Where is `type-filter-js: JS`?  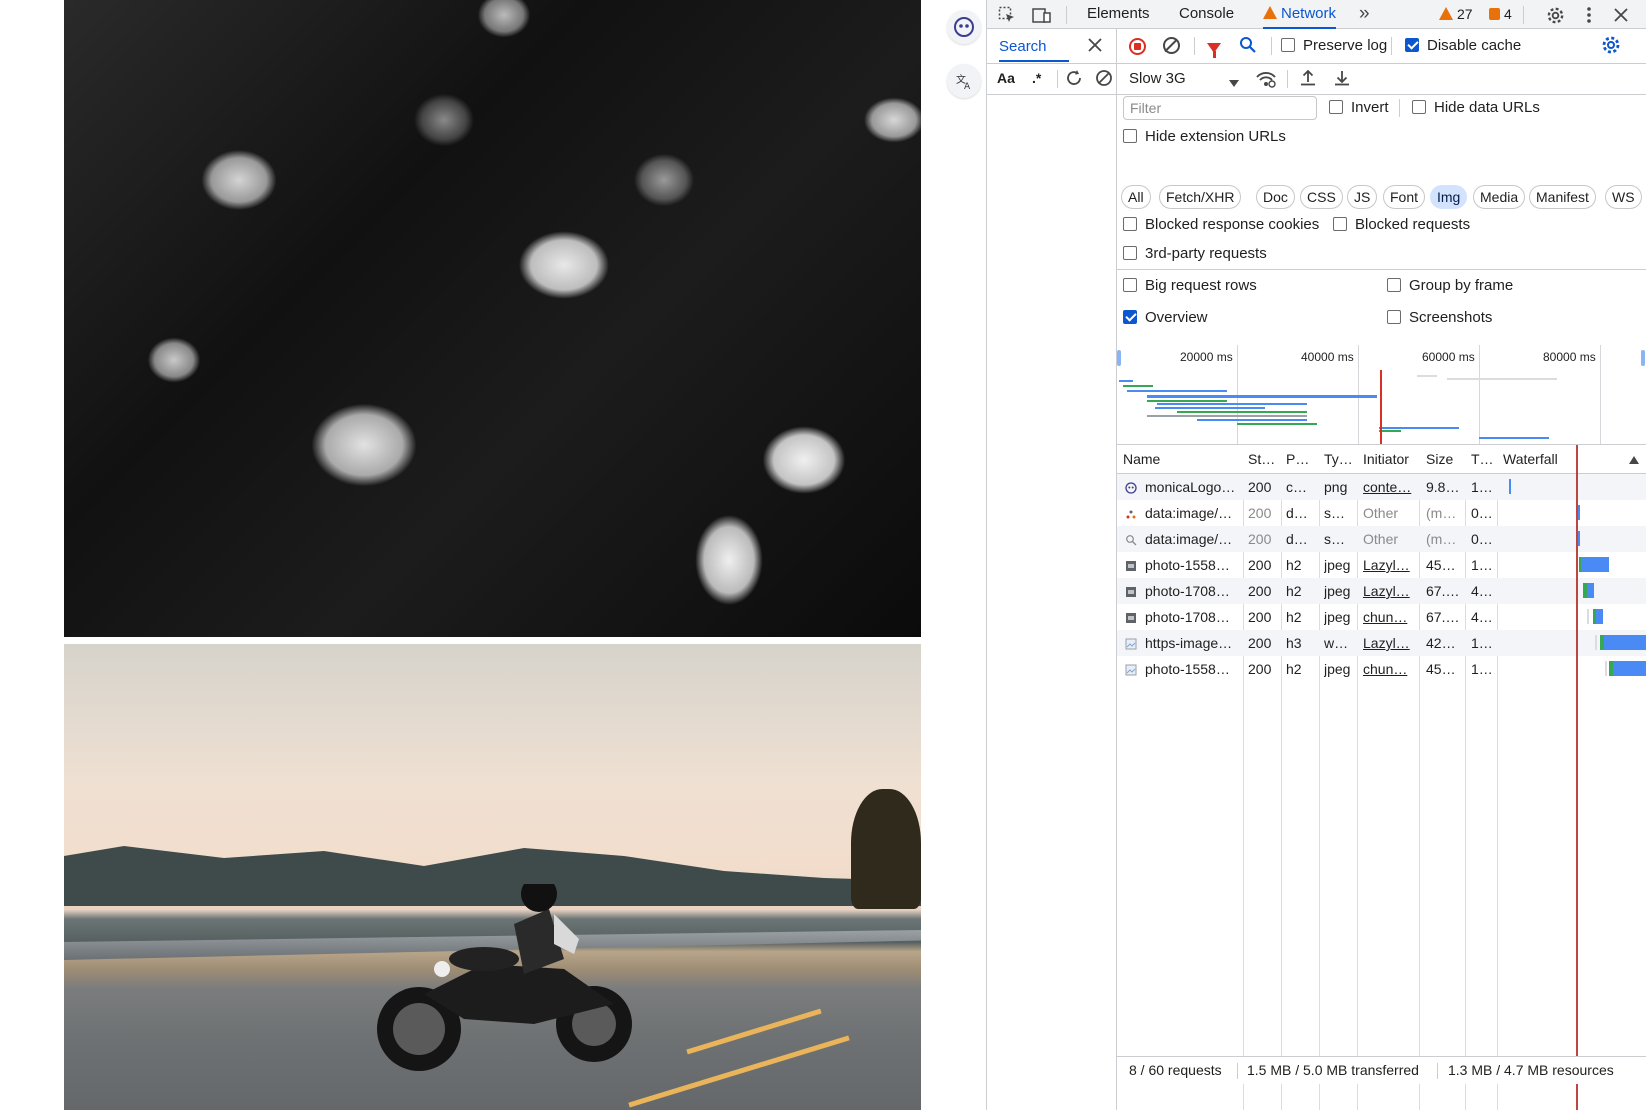 type-filter-js: JS is located at coordinates (1362, 197).